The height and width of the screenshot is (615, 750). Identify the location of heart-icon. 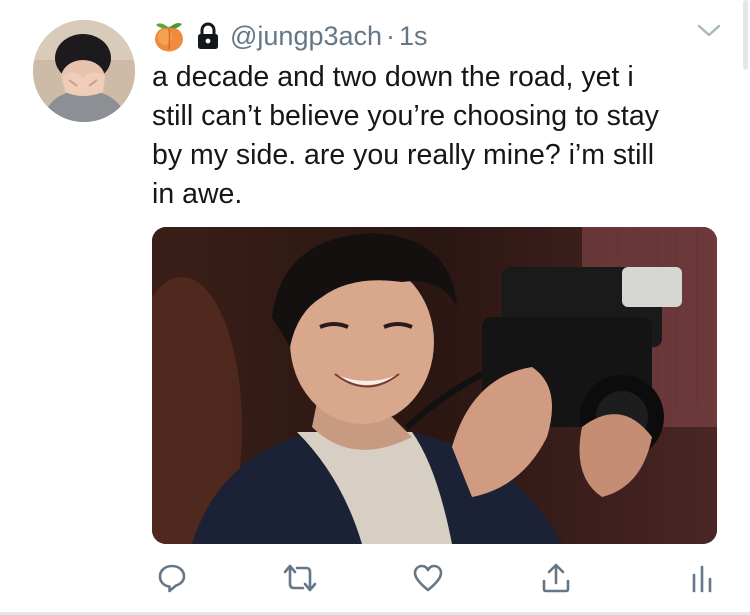
(428, 578).